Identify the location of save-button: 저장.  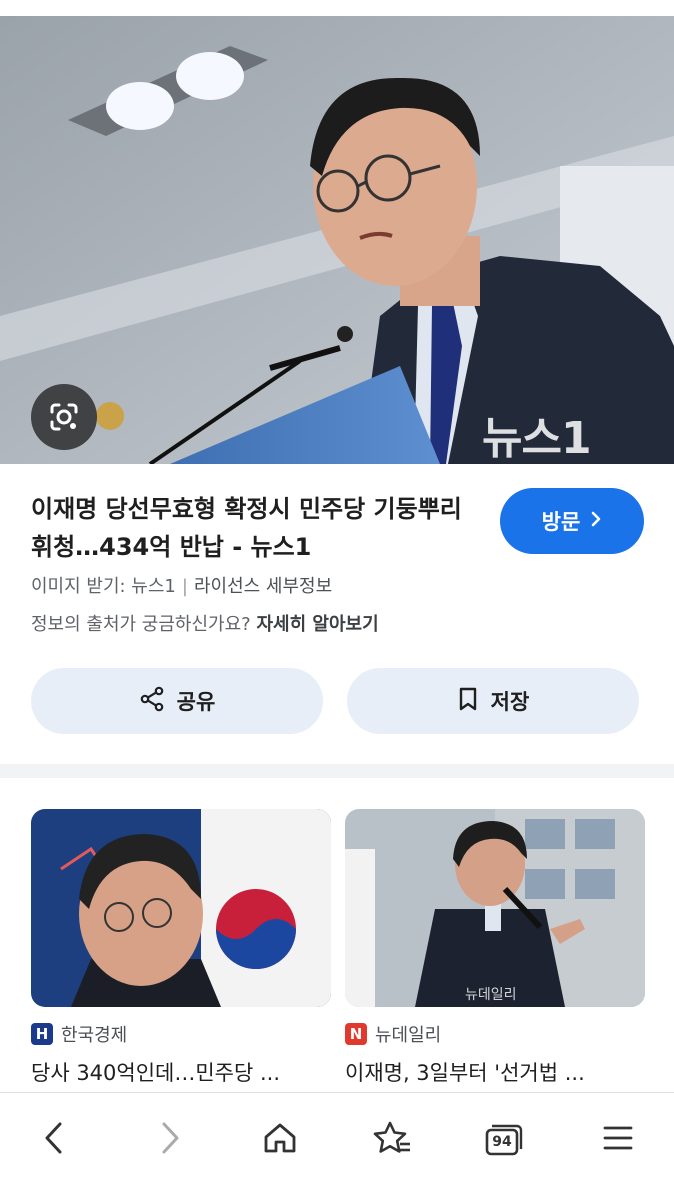
(493, 701).